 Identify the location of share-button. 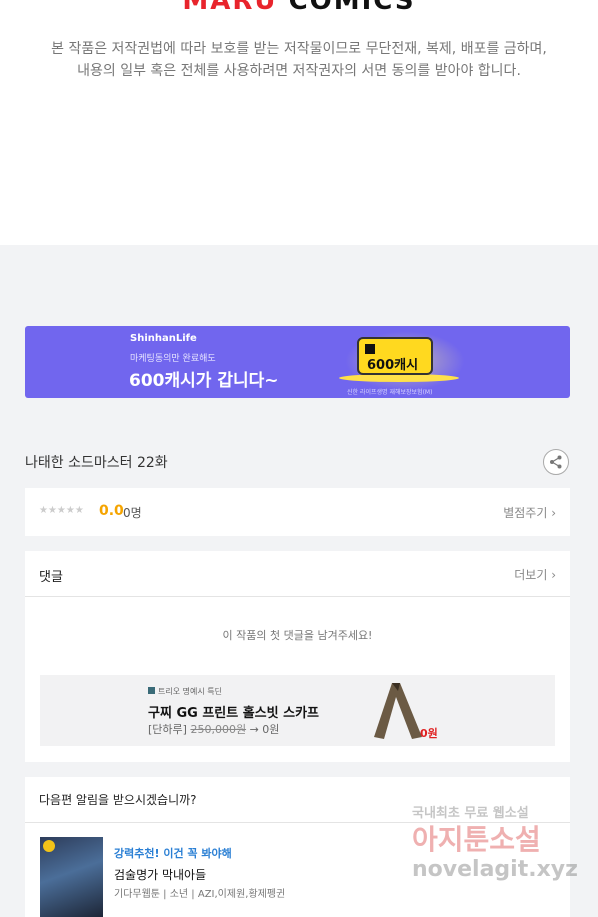
(556, 462).